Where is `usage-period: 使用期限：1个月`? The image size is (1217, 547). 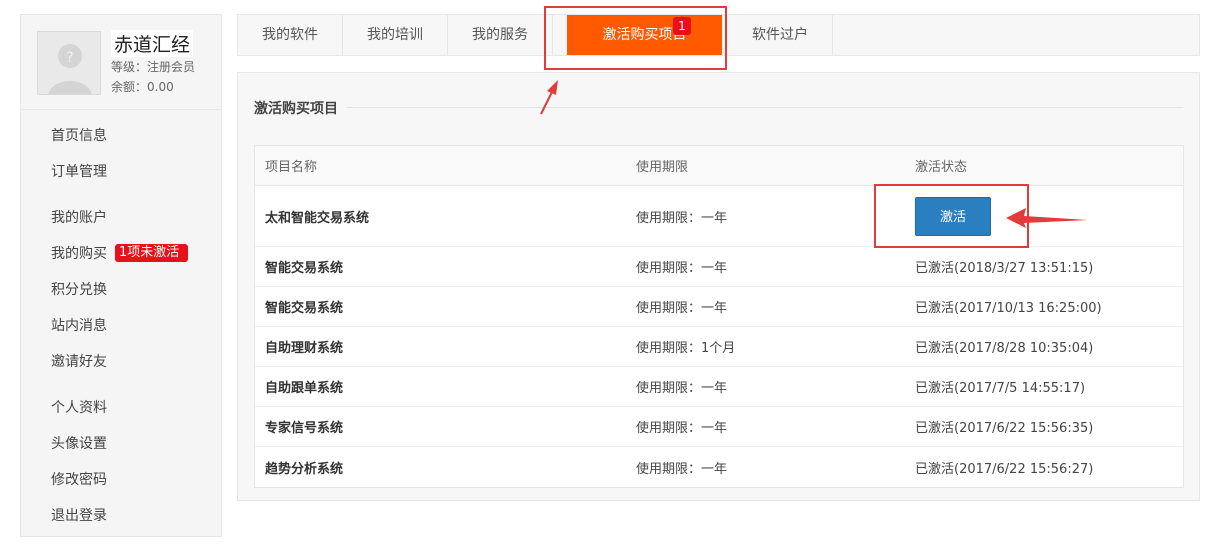
usage-period: 使用期限：1个月 is located at coordinates (686, 348).